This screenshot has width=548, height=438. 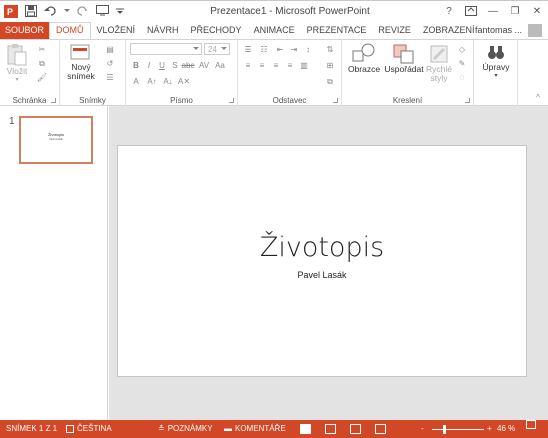 What do you see at coordinates (449, 11) in the screenshot?
I see `help-button: ?` at bounding box center [449, 11].